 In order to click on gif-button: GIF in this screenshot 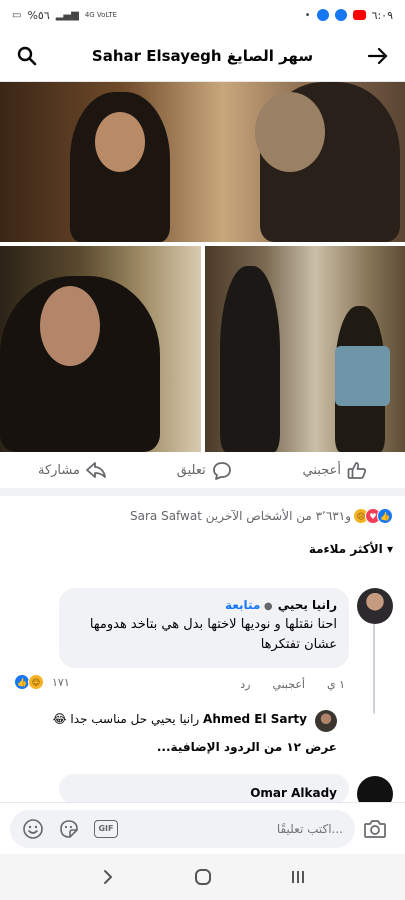, I will do `click(106, 828)`.